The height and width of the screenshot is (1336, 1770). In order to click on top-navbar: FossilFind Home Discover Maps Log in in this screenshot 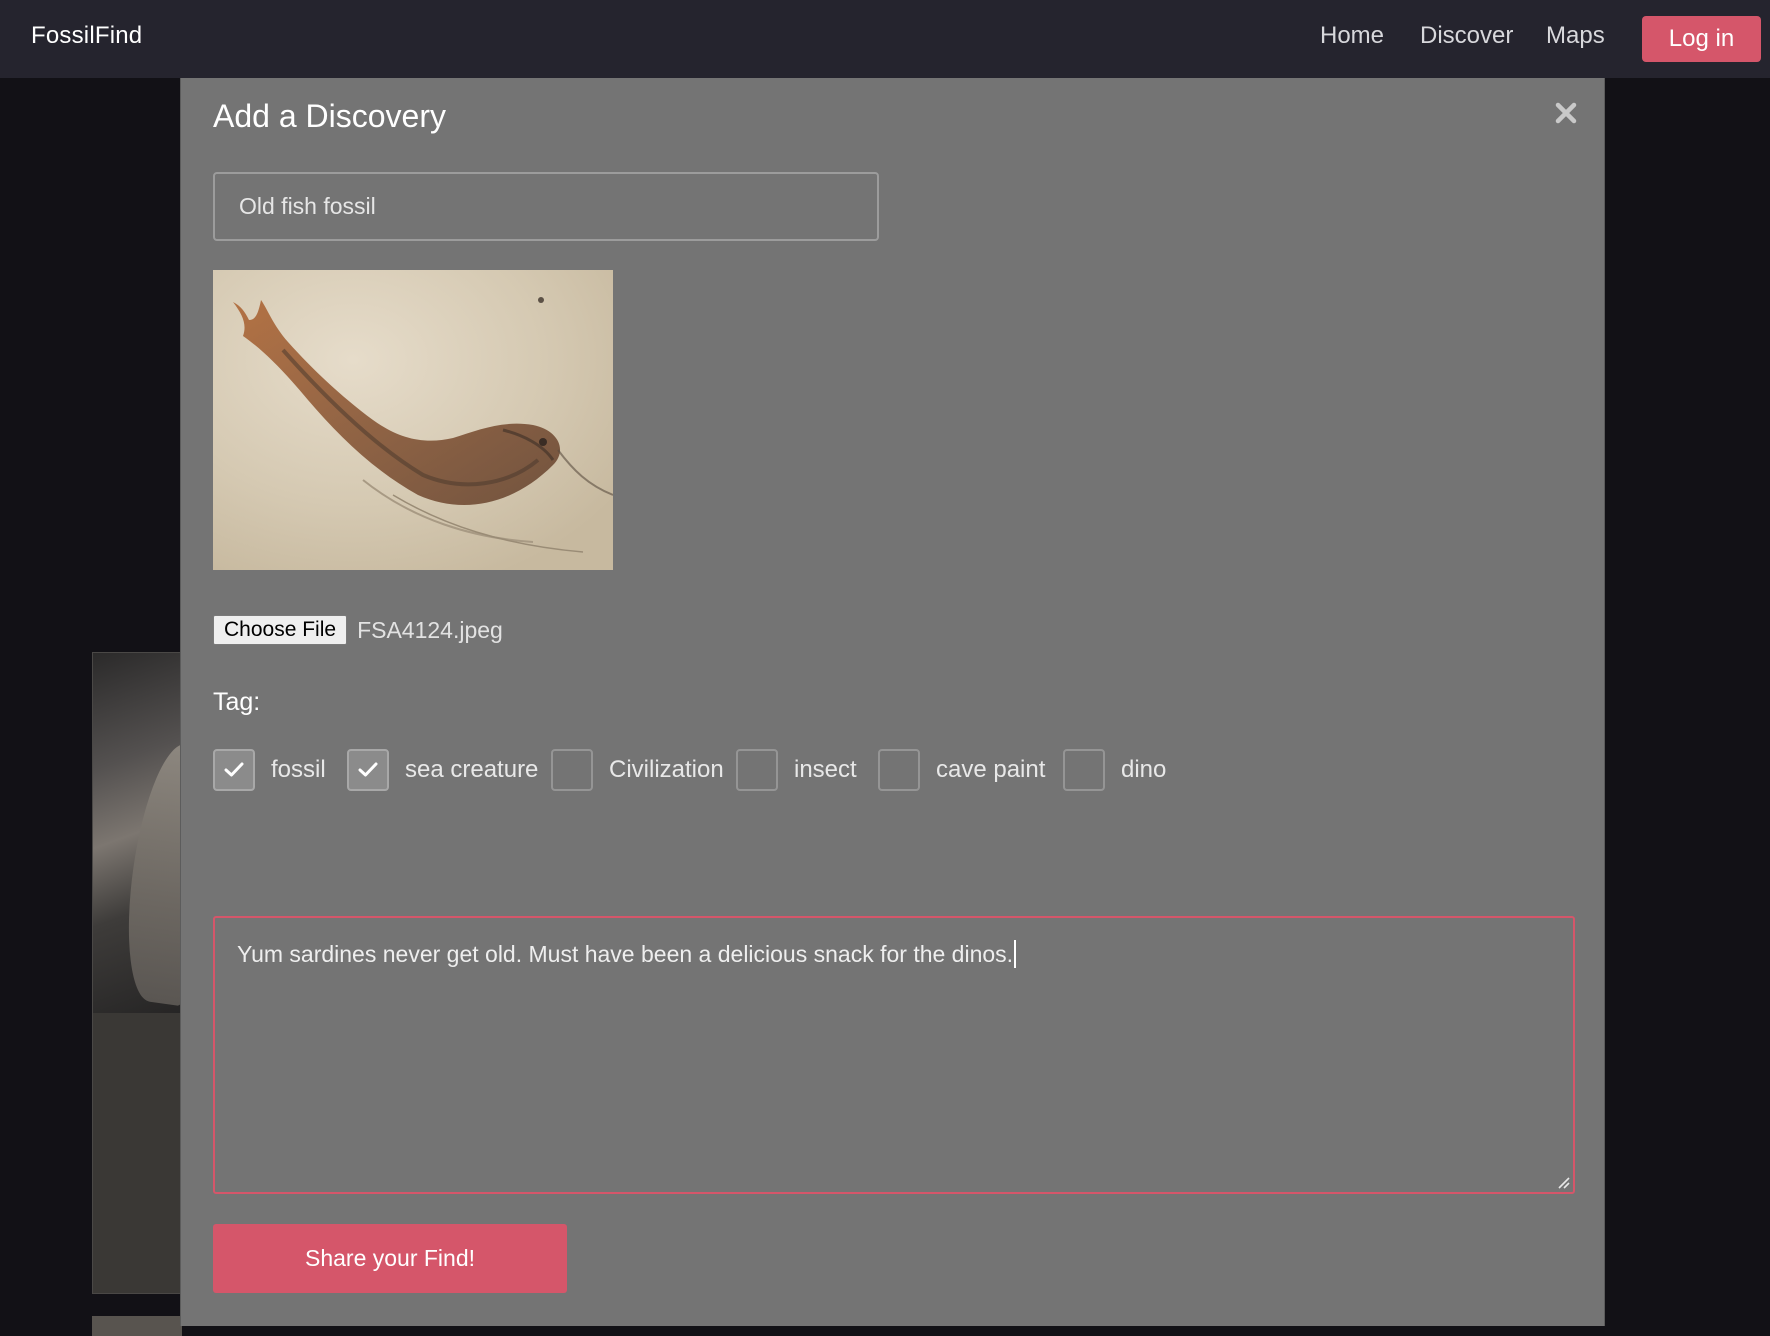, I will do `click(885, 39)`.